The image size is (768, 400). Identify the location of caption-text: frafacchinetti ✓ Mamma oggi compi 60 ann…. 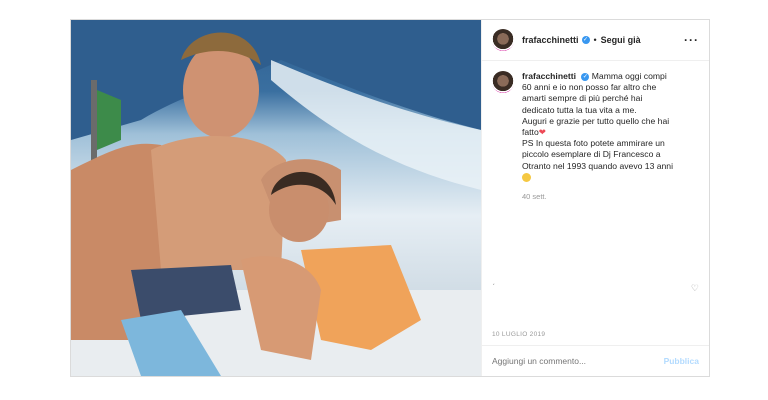
(597, 136).